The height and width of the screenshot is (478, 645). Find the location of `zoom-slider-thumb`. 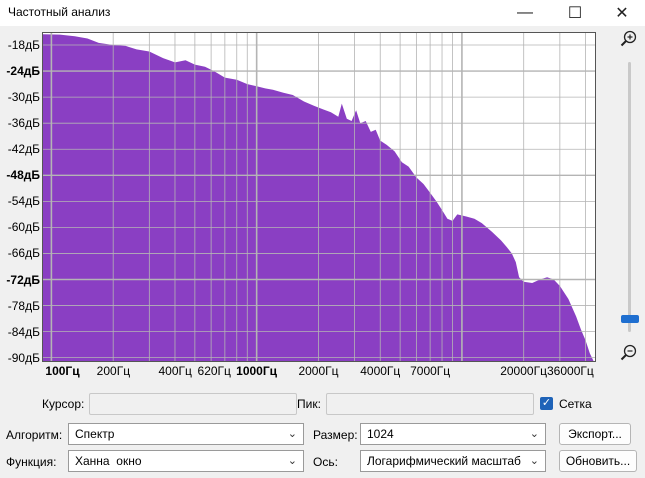

zoom-slider-thumb is located at coordinates (630, 318).